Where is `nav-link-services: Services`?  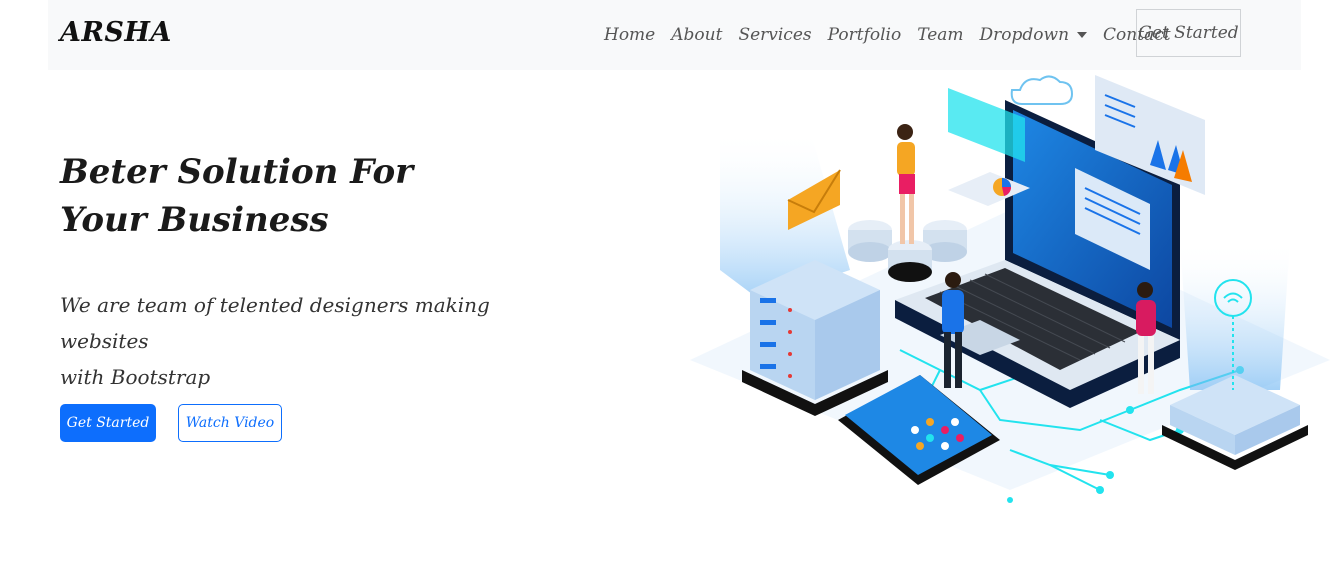
nav-link-services: Services is located at coordinates (774, 35).